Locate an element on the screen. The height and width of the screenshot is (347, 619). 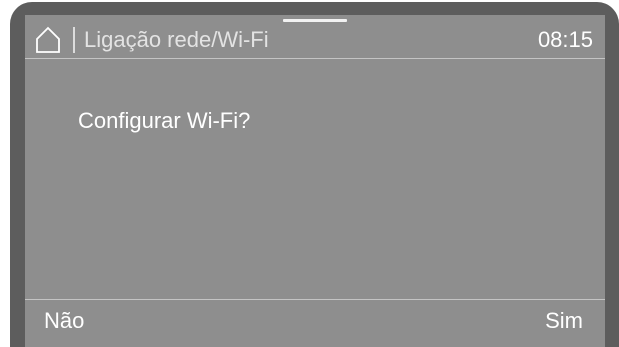
header-bar: Ligação rede/Wi-Fi 08:15 is located at coordinates (315, 36).